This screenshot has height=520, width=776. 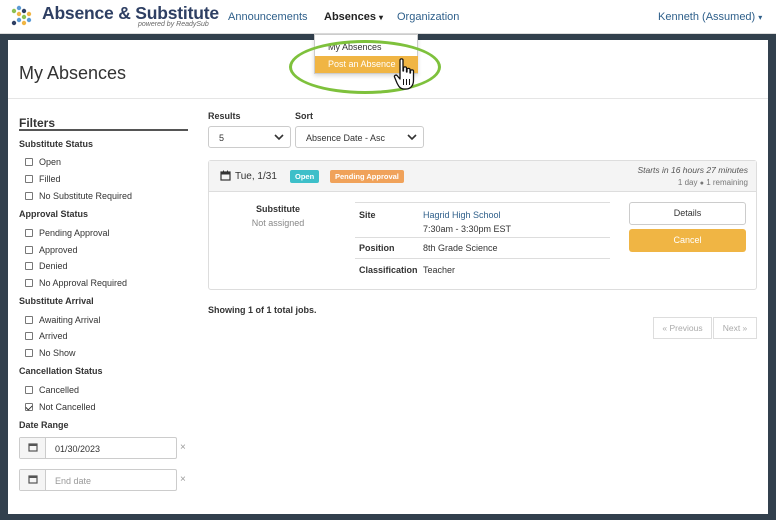 What do you see at coordinates (21, 15) in the screenshot?
I see `logo-dots-icon` at bounding box center [21, 15].